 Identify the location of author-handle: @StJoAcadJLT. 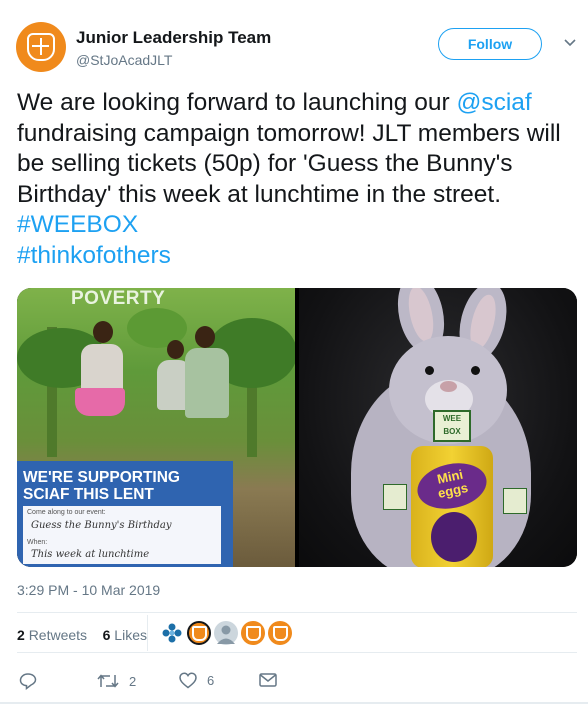
(124, 60).